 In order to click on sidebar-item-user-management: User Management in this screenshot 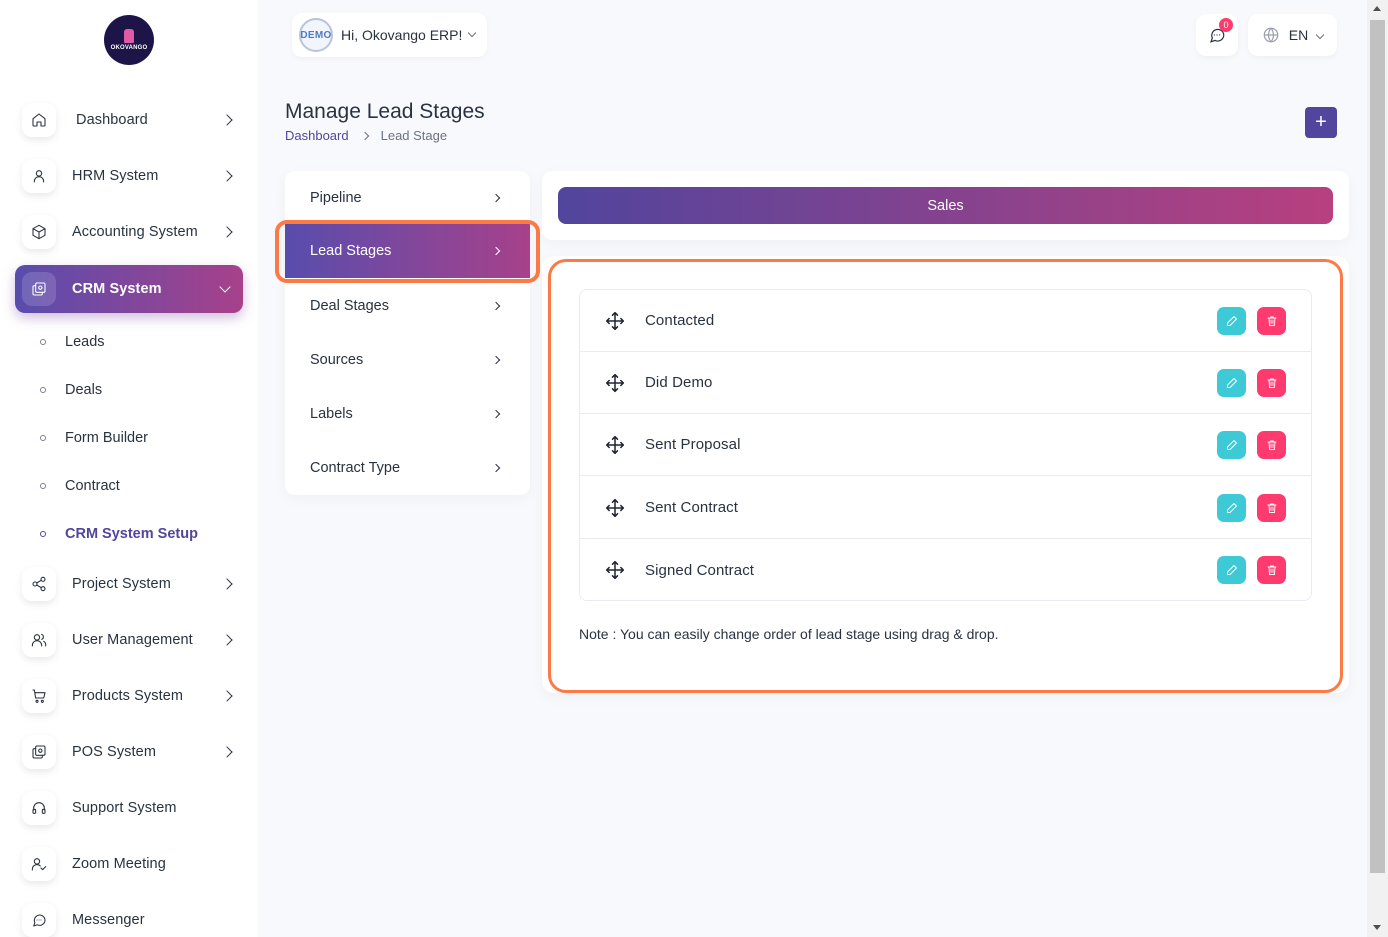, I will do `click(129, 640)`.